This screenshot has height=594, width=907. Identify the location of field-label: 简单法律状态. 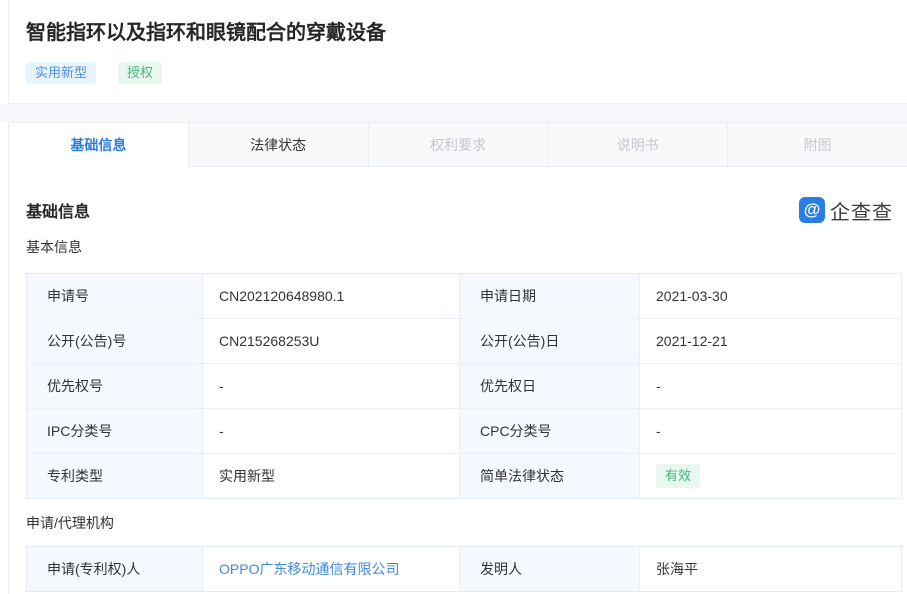
(550, 476).